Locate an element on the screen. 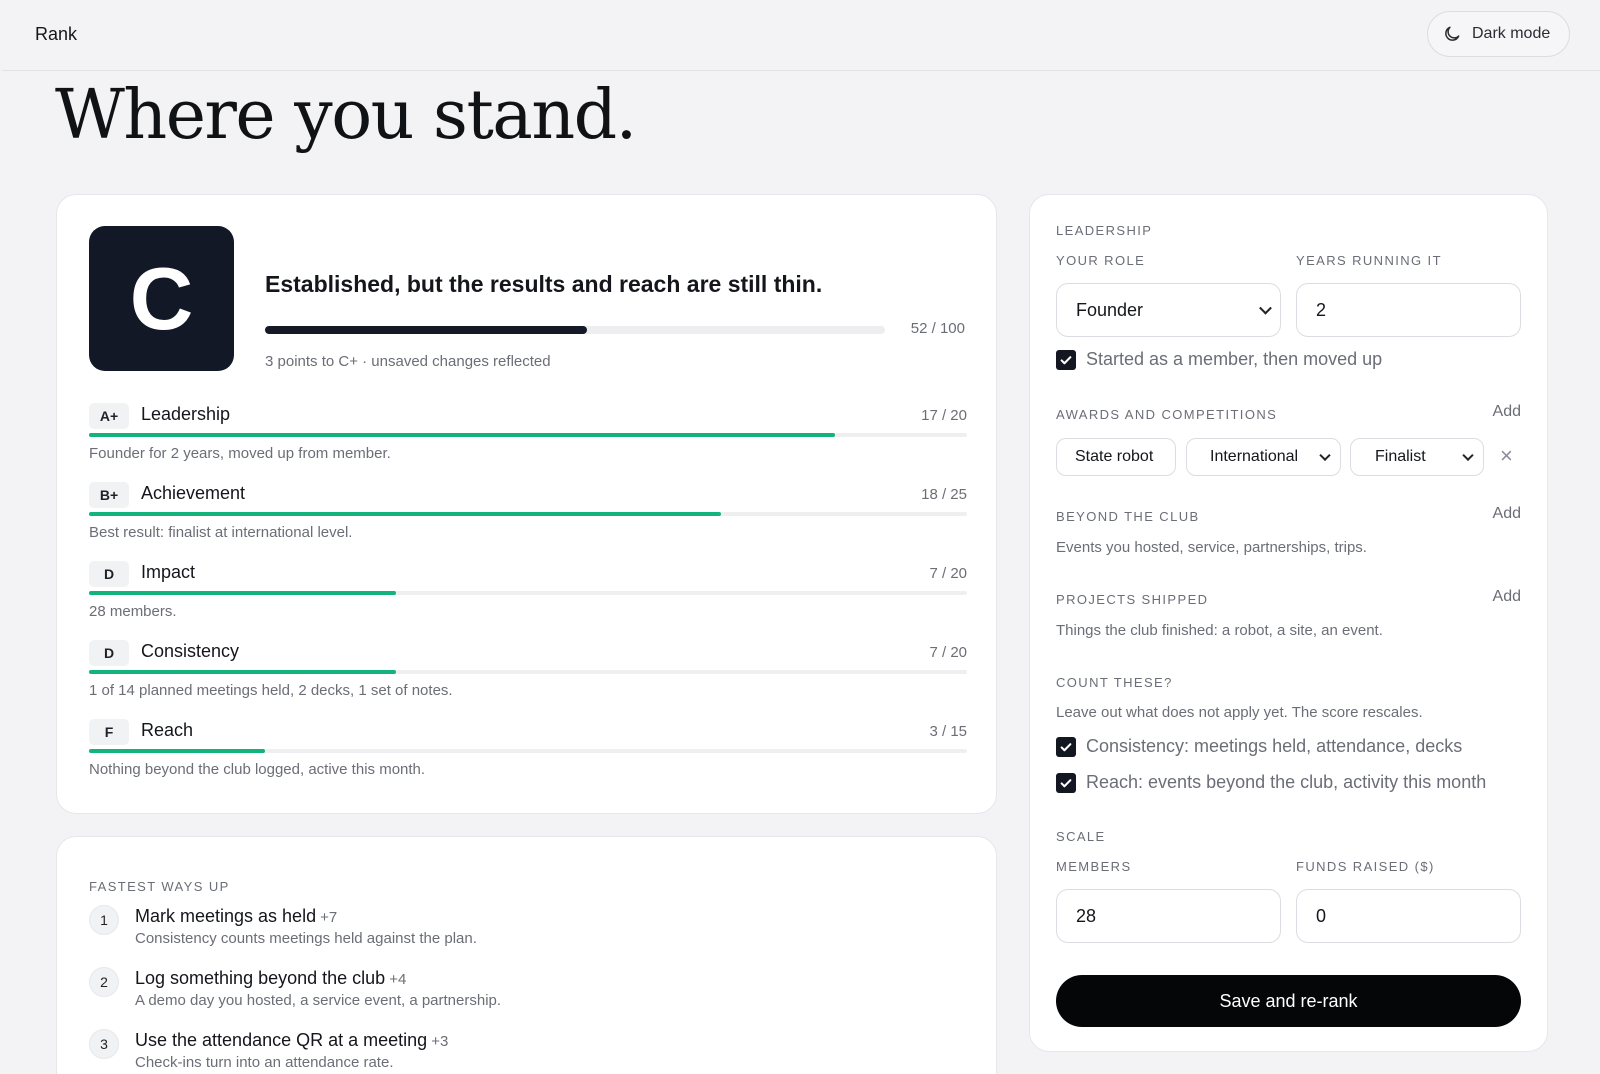 Image resolution: width=1600 pixels, height=1074 pixels. category-grade-badge: A+ is located at coordinates (109, 416).